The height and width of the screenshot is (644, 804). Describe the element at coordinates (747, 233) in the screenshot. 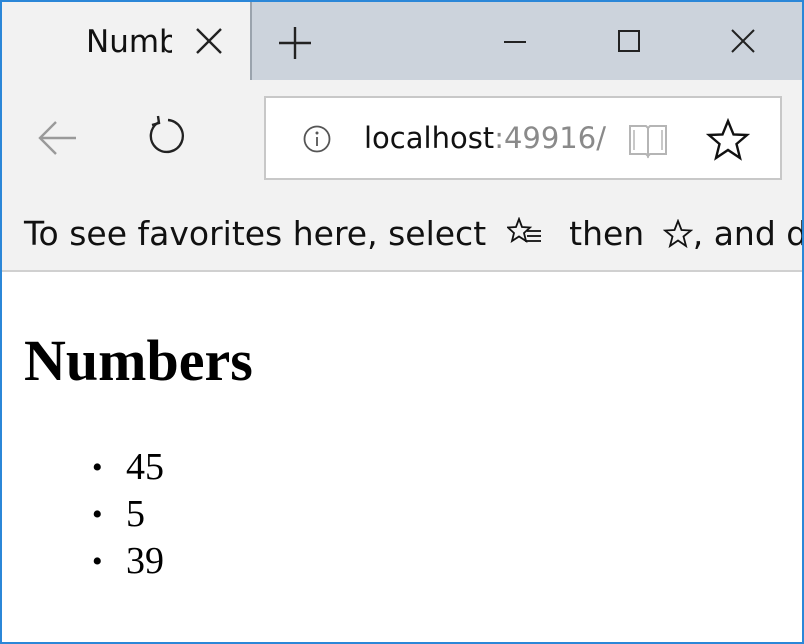

I see `favorites-hint-text-3: , and dra` at that location.